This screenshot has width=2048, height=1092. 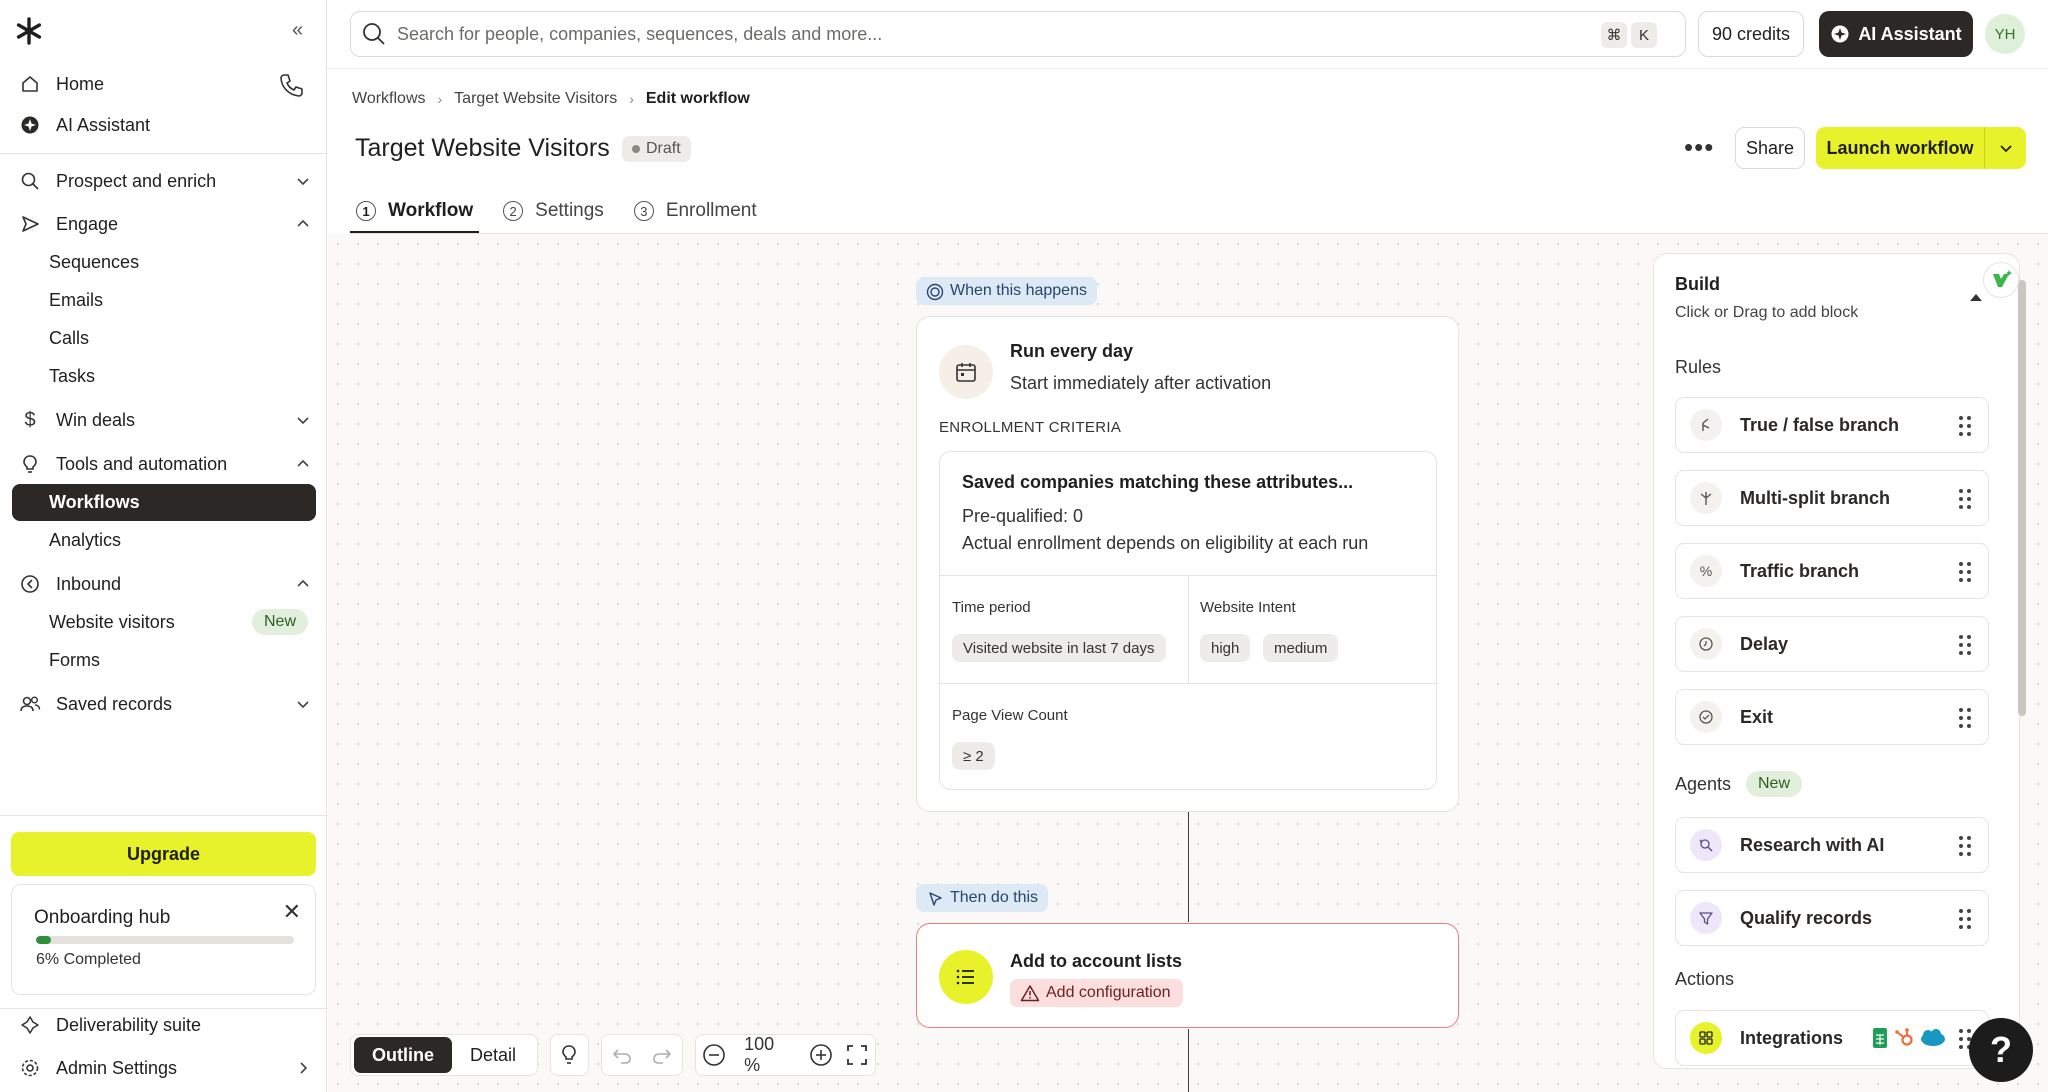 I want to click on nav-emails-label: Emails, so click(x=76, y=299).